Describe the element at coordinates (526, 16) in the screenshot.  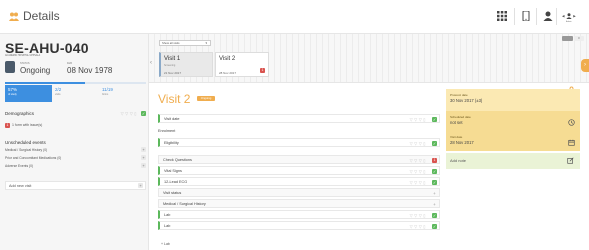
I see `tablet-icon` at that location.